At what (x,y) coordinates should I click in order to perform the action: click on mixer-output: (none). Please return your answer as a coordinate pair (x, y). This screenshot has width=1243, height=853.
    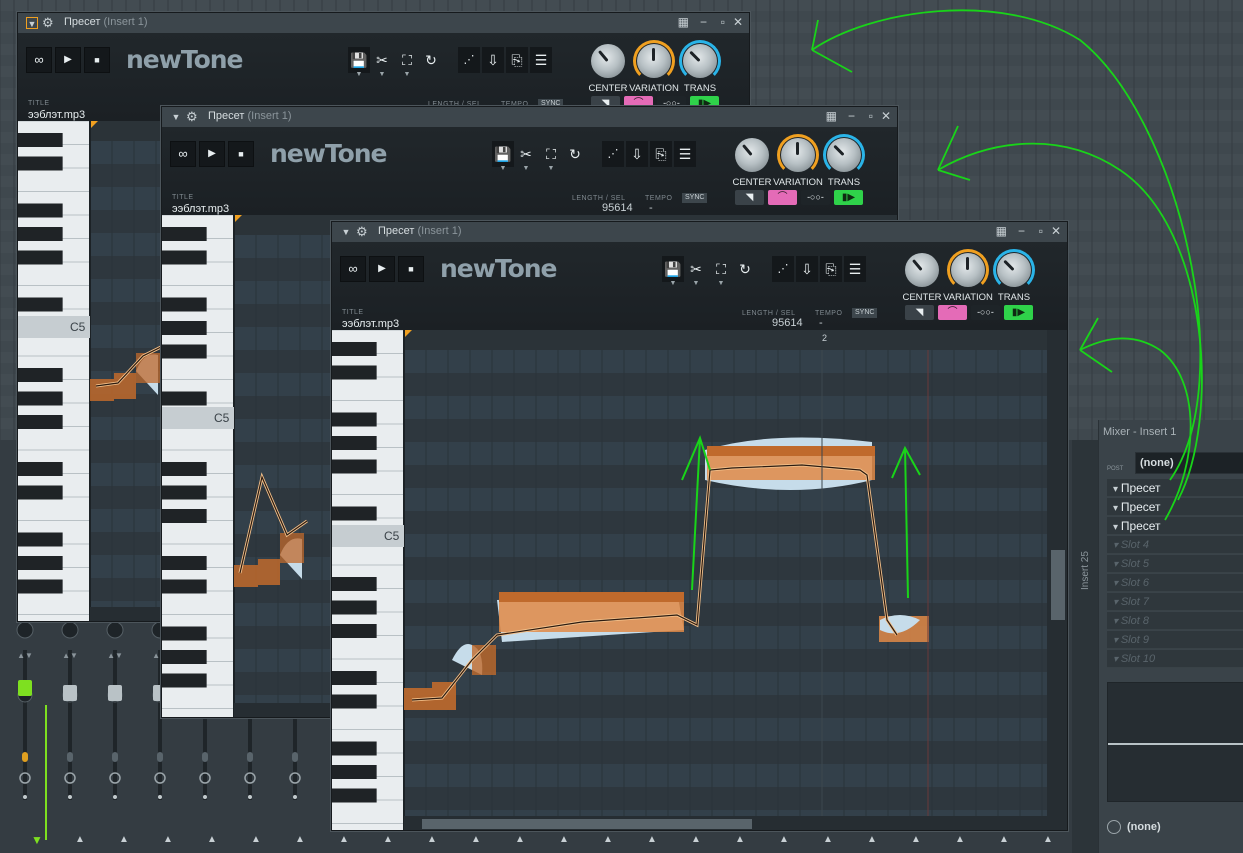
    Looking at the image, I should click on (1134, 827).